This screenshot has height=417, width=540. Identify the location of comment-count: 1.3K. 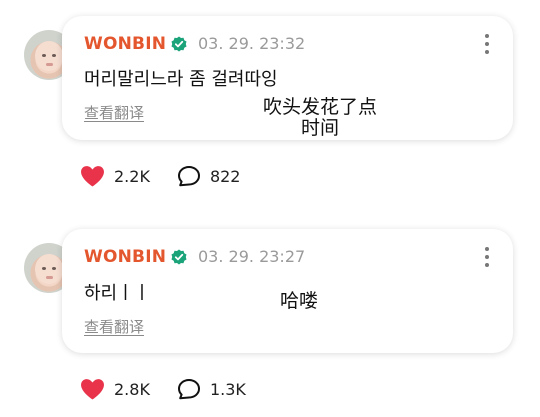
(227, 389).